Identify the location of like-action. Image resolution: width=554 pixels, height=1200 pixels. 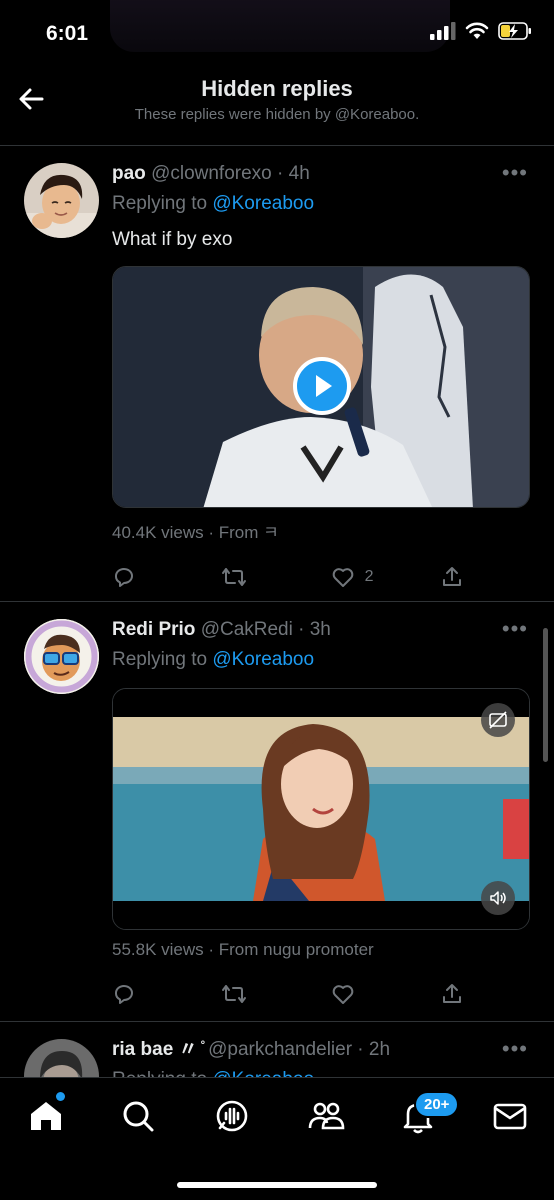
(361, 994).